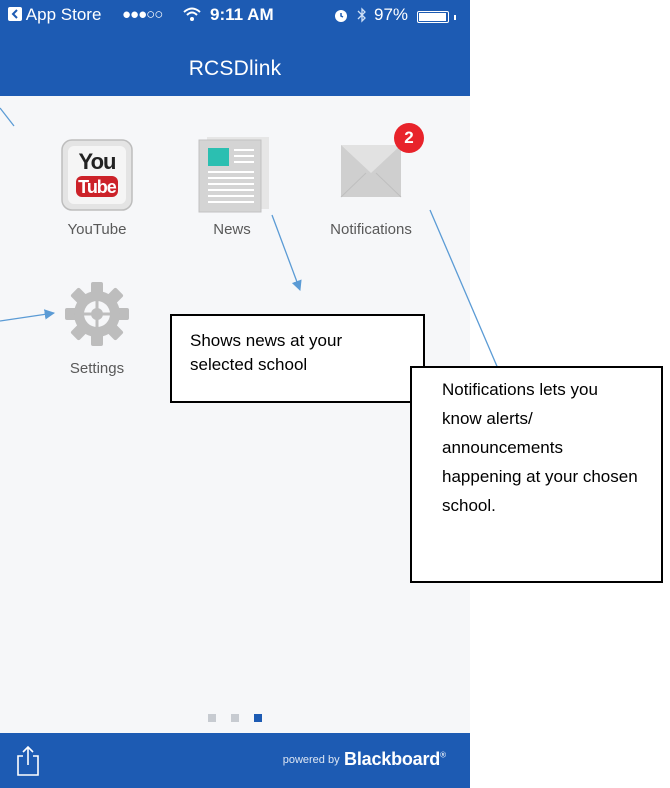 This screenshot has height=788, width=670. I want to click on arrow-notifications-callout, so click(466, 294).